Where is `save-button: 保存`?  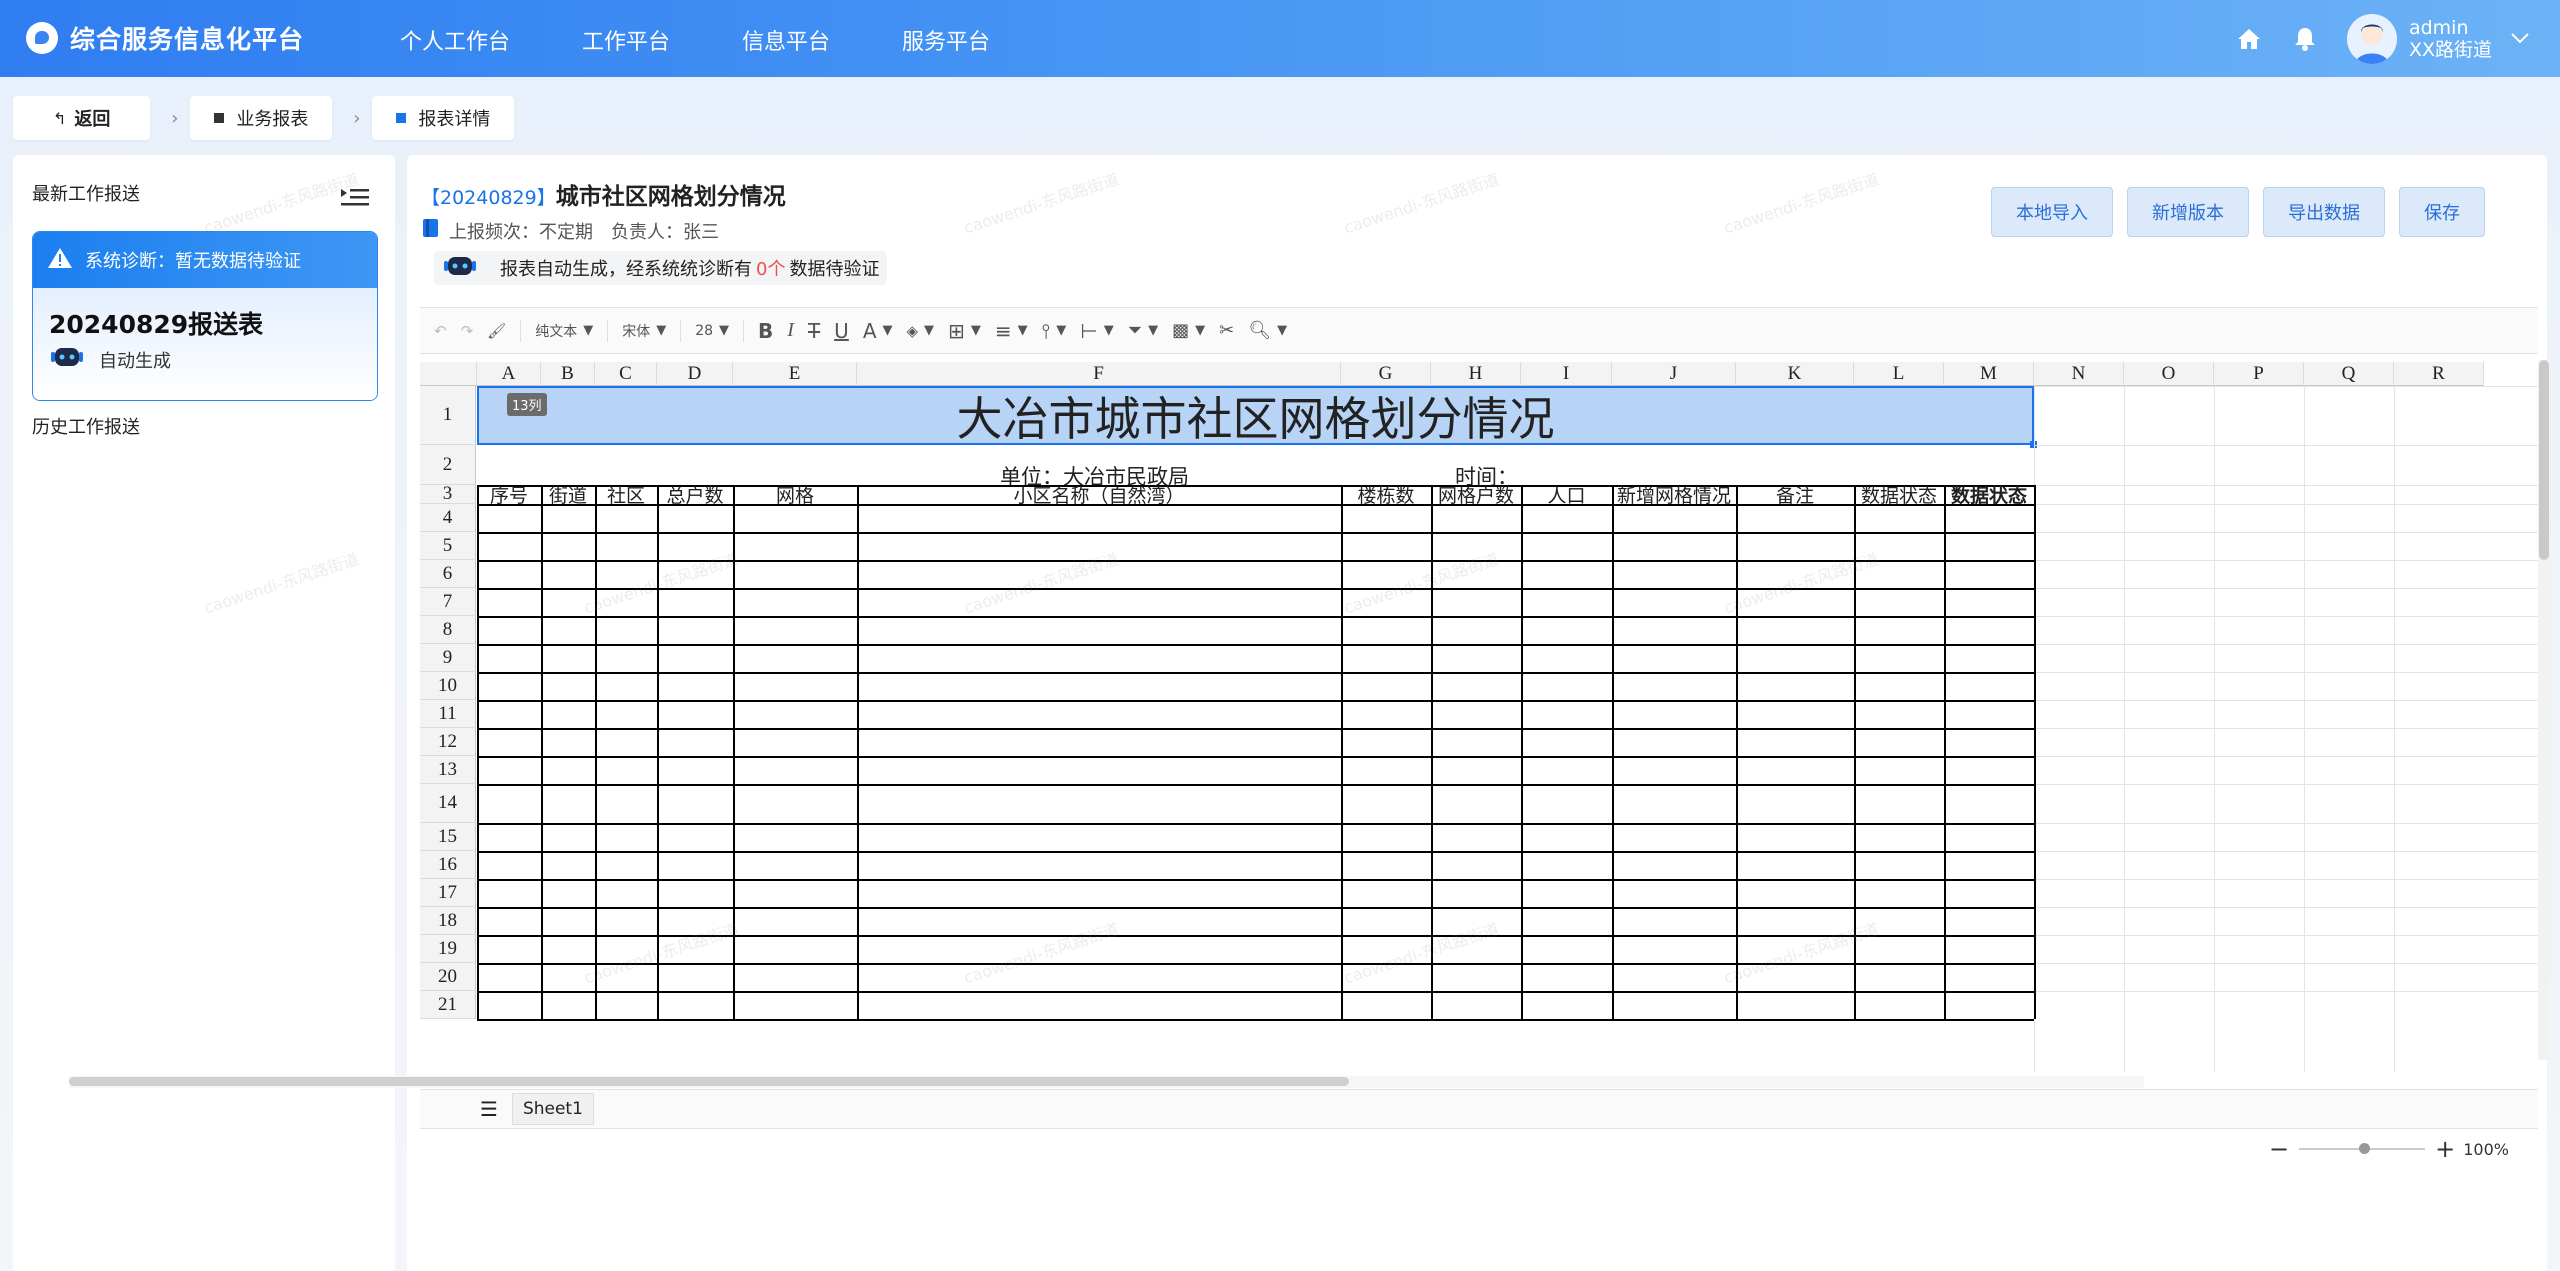 save-button: 保存 is located at coordinates (2442, 212).